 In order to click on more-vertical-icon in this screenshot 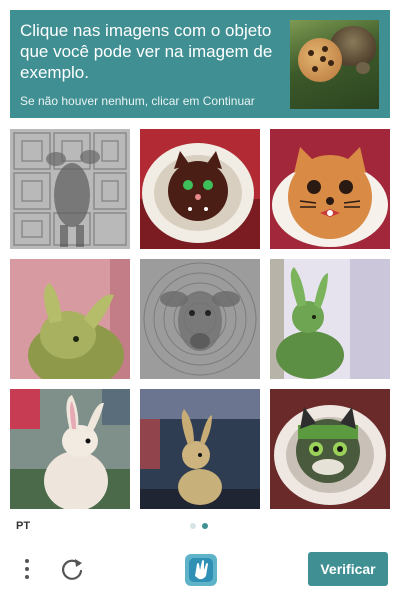, I will do `click(27, 569)`.